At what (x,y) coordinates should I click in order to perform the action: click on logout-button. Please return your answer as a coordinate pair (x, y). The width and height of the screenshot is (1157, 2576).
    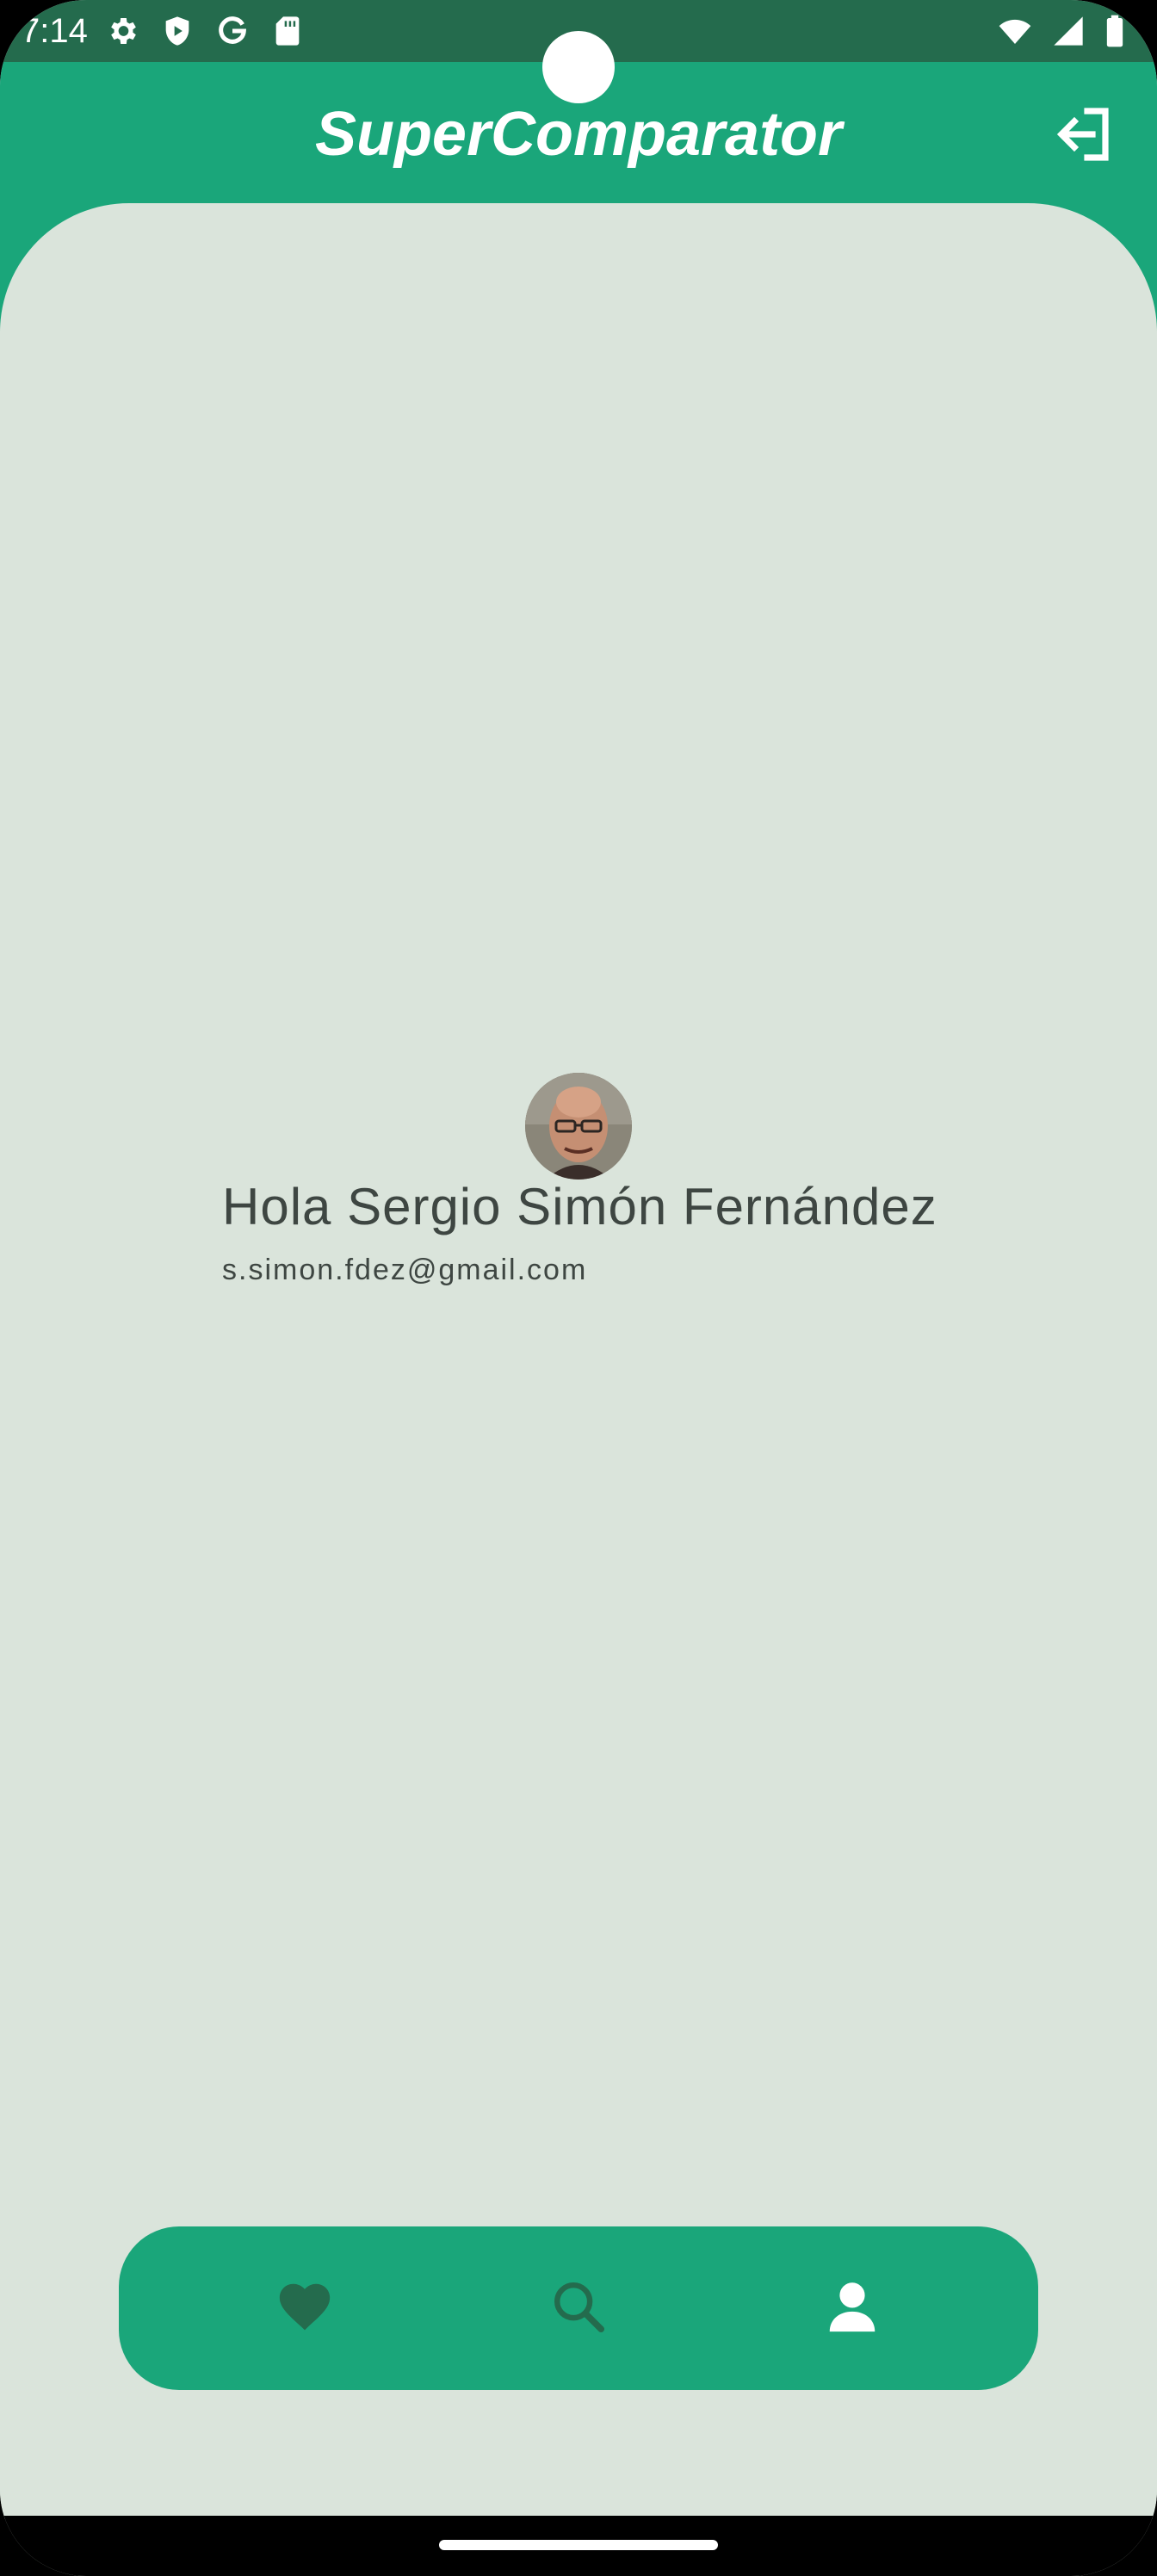
    Looking at the image, I should click on (1085, 136).